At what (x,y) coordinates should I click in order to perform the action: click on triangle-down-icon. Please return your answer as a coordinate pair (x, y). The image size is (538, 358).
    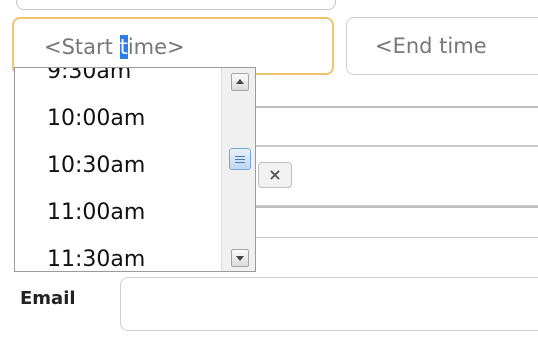
    Looking at the image, I should click on (240, 258).